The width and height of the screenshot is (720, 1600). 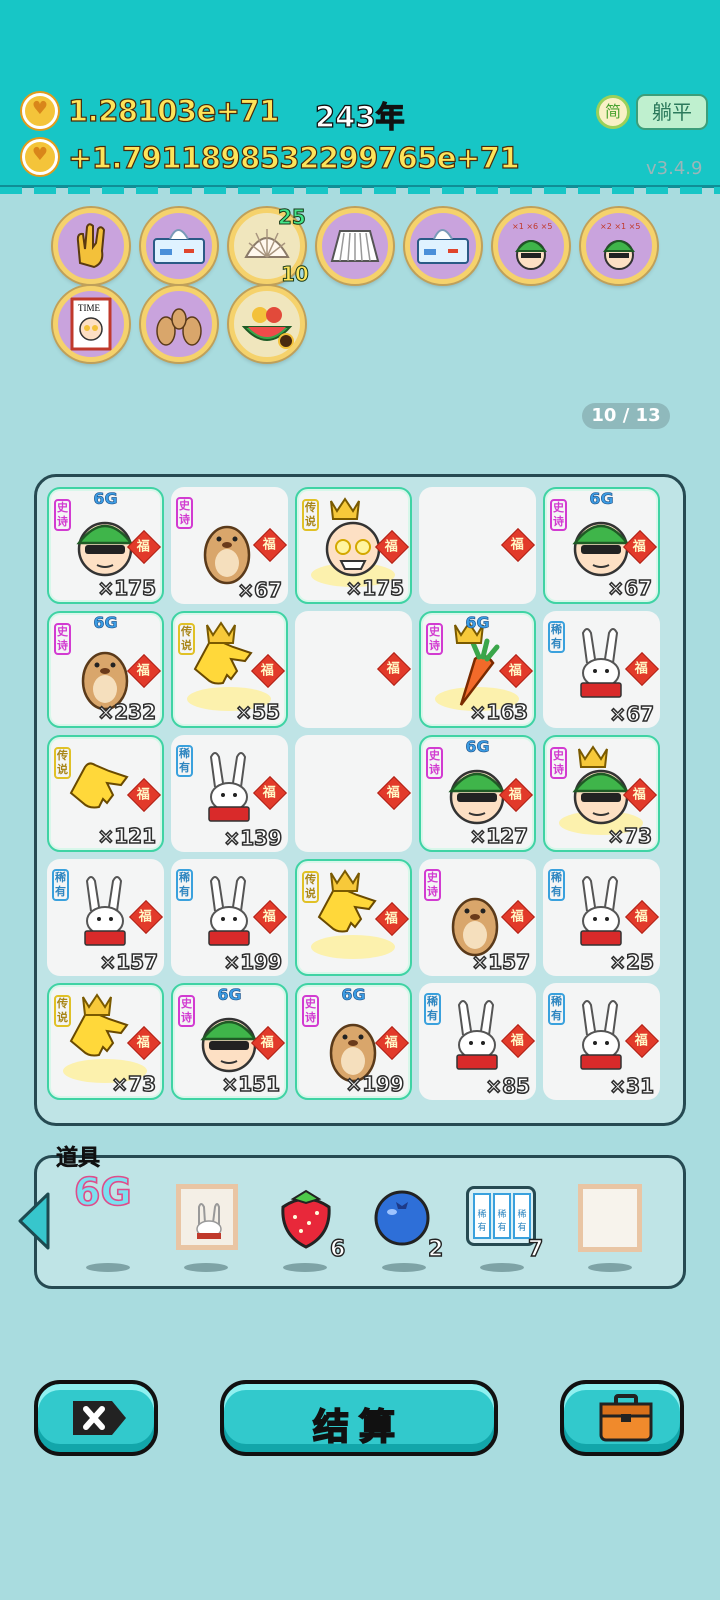 I want to click on blueberry-item-icon, so click(x=404, y=1218).